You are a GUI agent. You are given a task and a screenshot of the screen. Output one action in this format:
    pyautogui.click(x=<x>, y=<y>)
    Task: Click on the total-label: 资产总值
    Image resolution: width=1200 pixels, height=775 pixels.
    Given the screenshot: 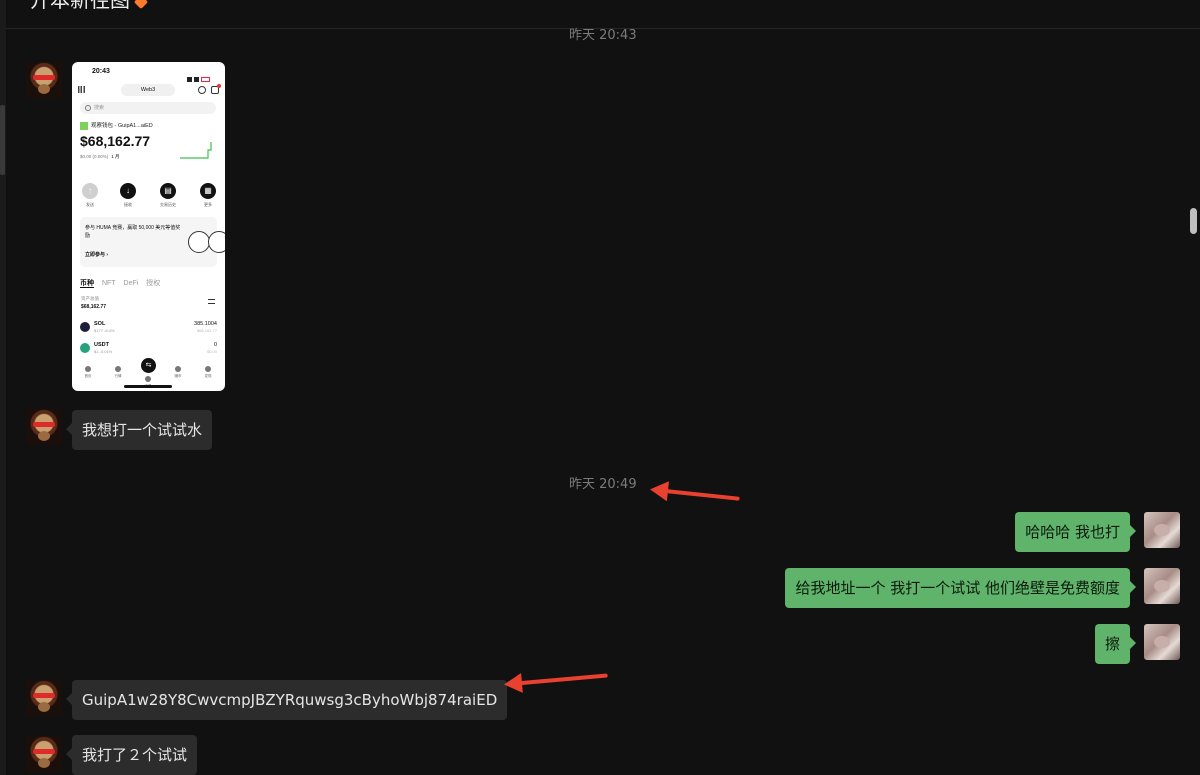 What is the action you would take?
    pyautogui.click(x=90, y=298)
    